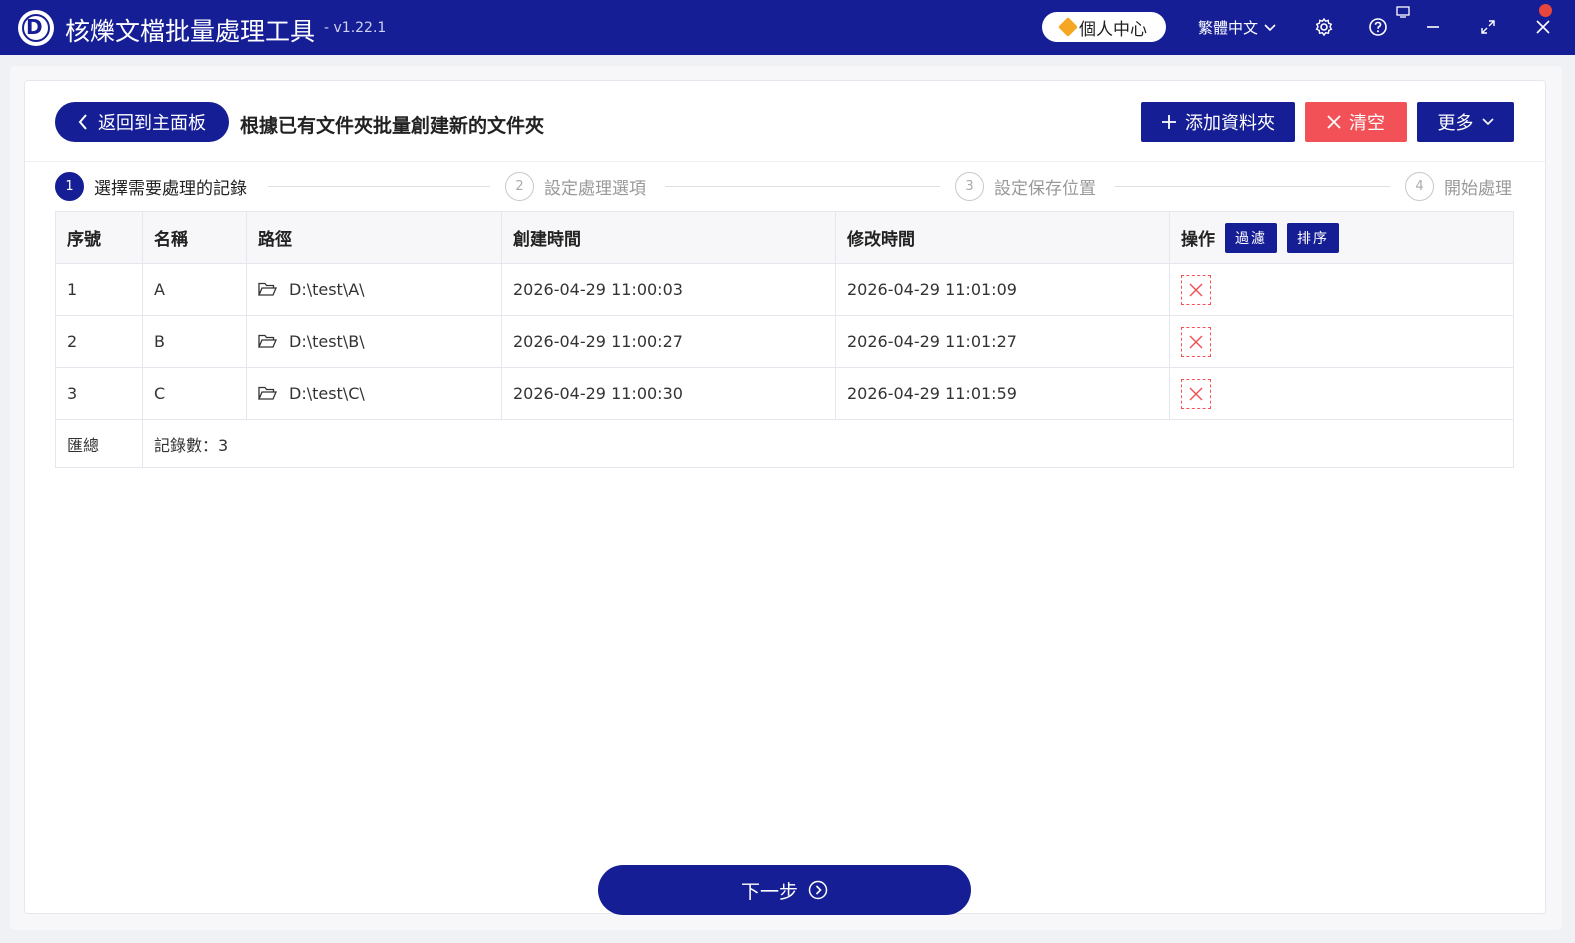  I want to click on column-header-actions: 操作 過濾 排序, so click(1342, 237).